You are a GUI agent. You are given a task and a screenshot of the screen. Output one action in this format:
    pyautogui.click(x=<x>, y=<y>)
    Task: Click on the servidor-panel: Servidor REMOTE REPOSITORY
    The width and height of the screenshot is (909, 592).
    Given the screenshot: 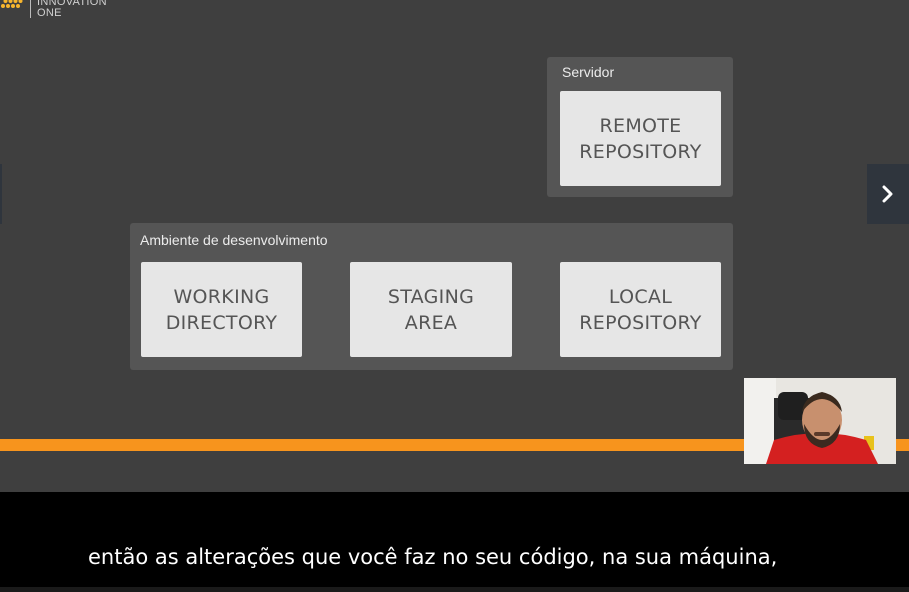 What is the action you would take?
    pyautogui.click(x=640, y=127)
    